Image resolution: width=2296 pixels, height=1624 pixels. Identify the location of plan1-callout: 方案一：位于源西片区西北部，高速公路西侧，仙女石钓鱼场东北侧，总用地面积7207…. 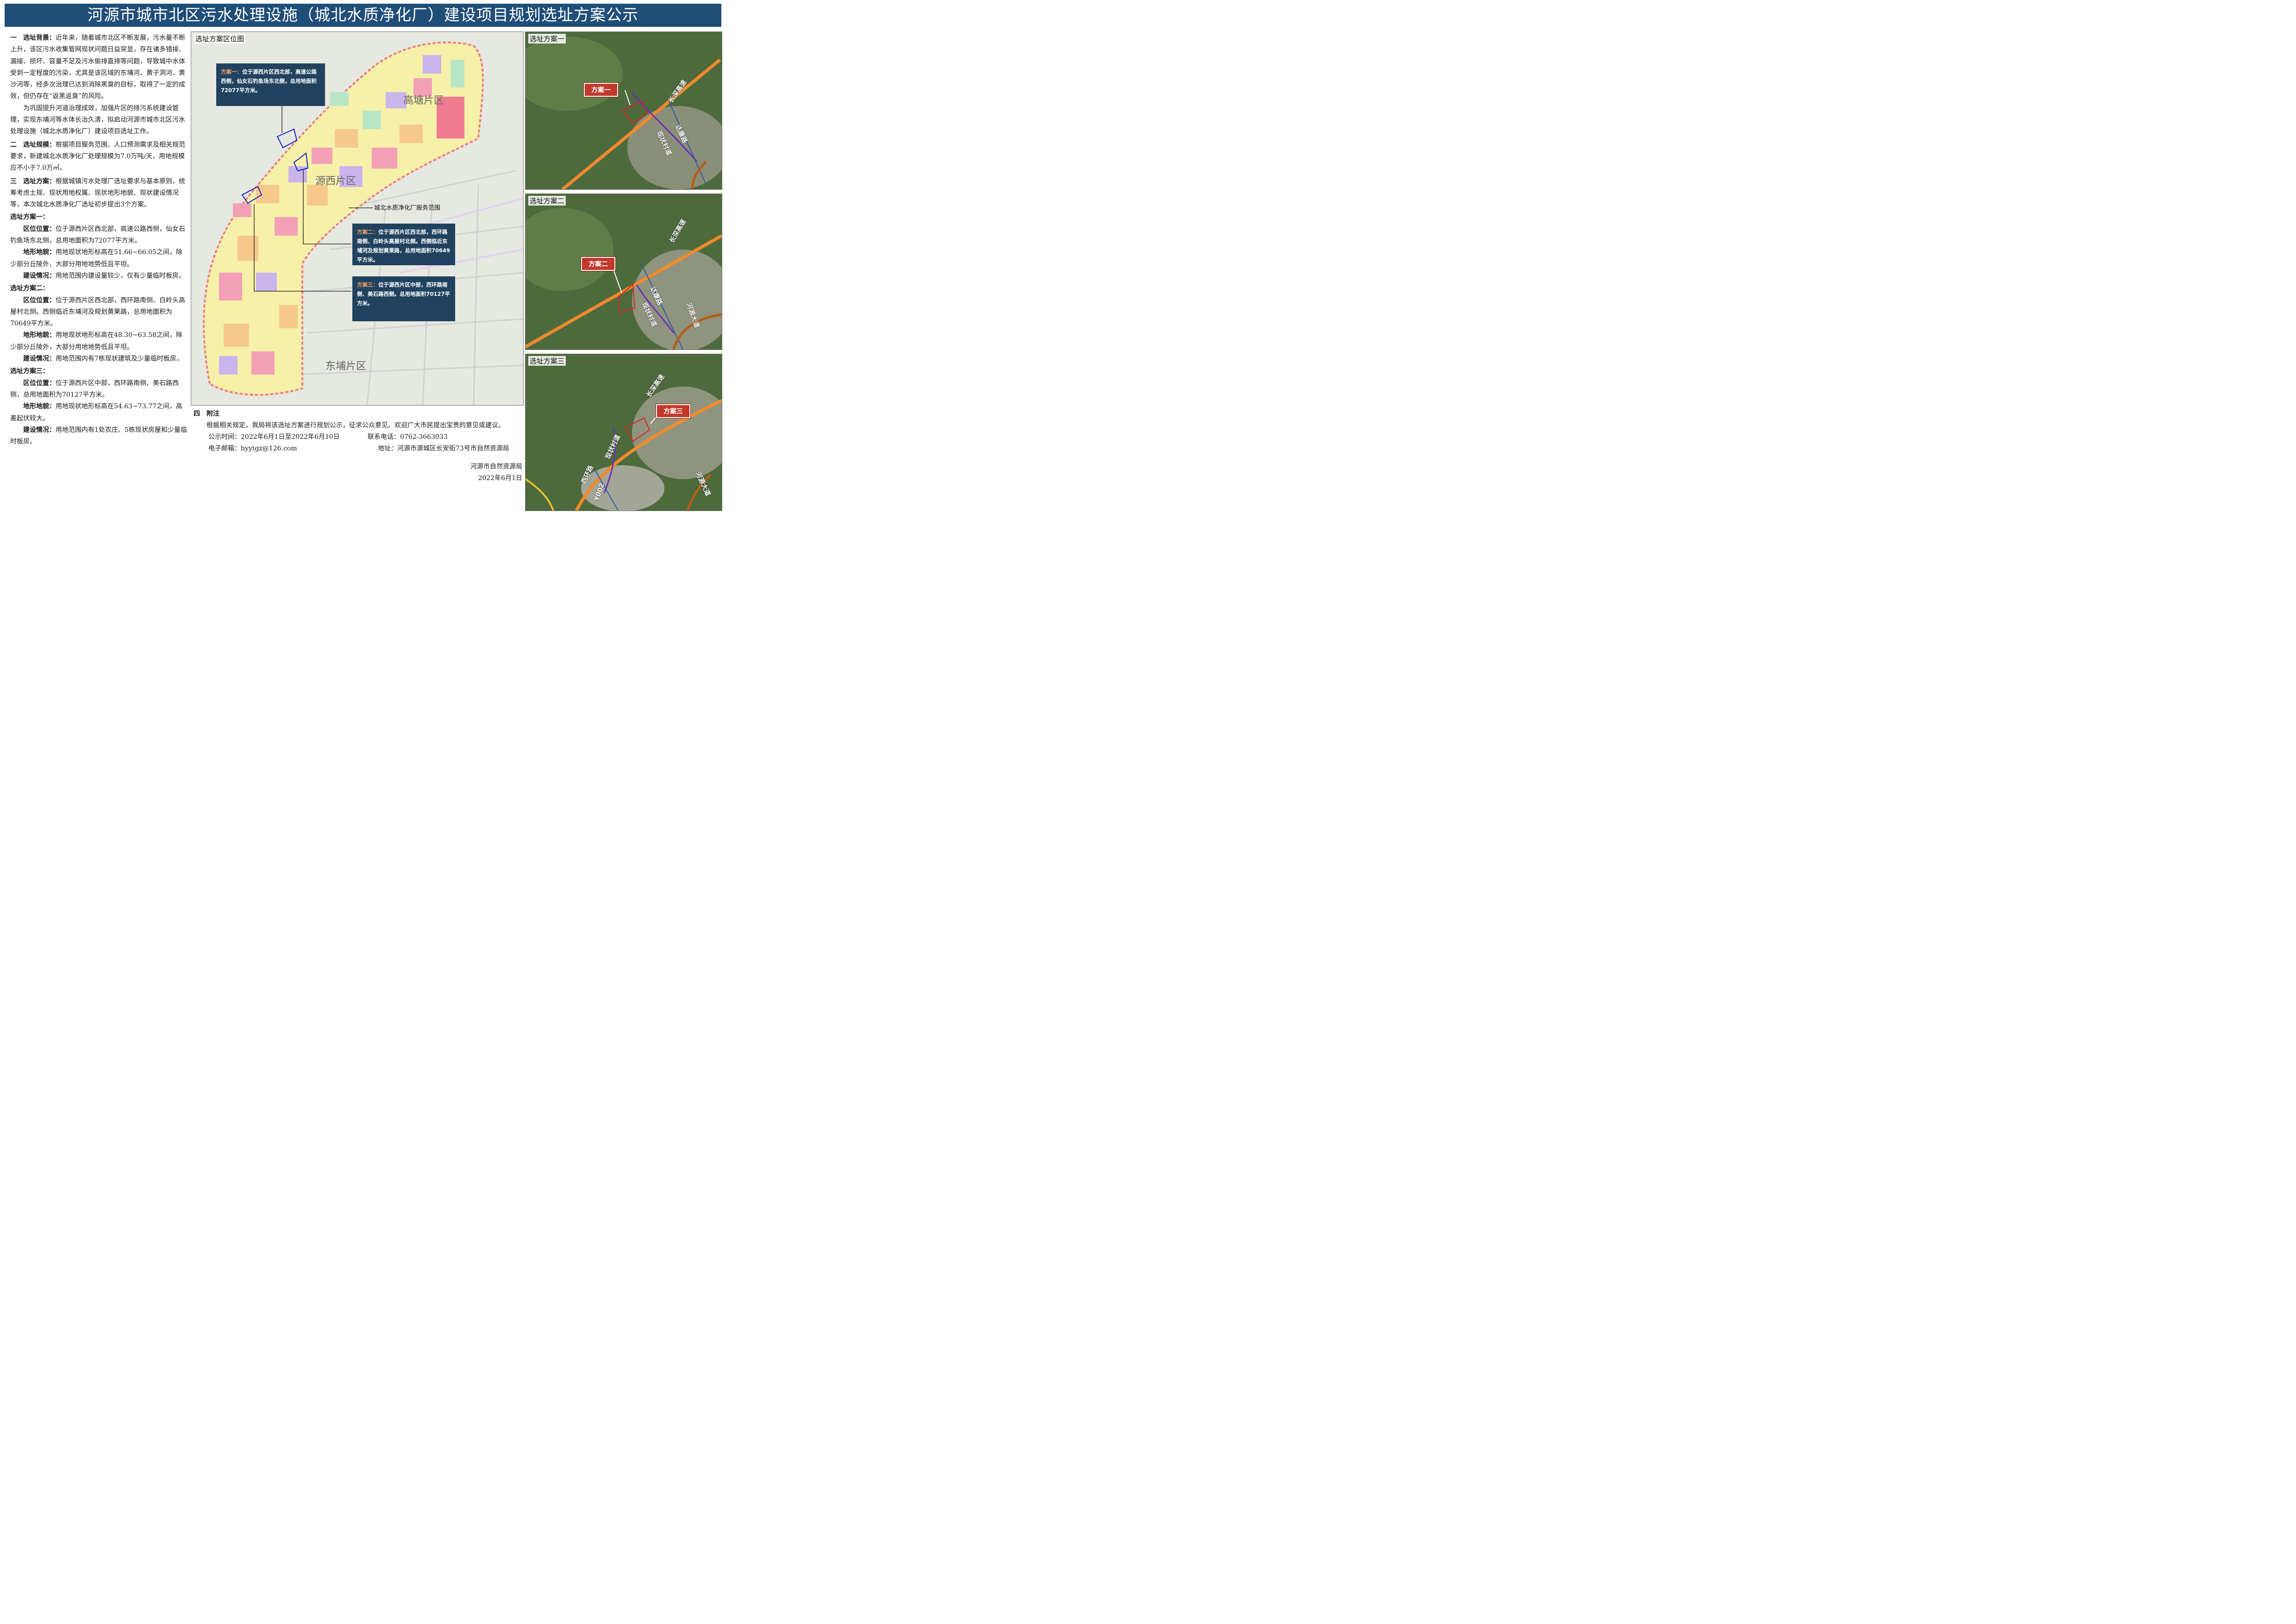
(270, 84).